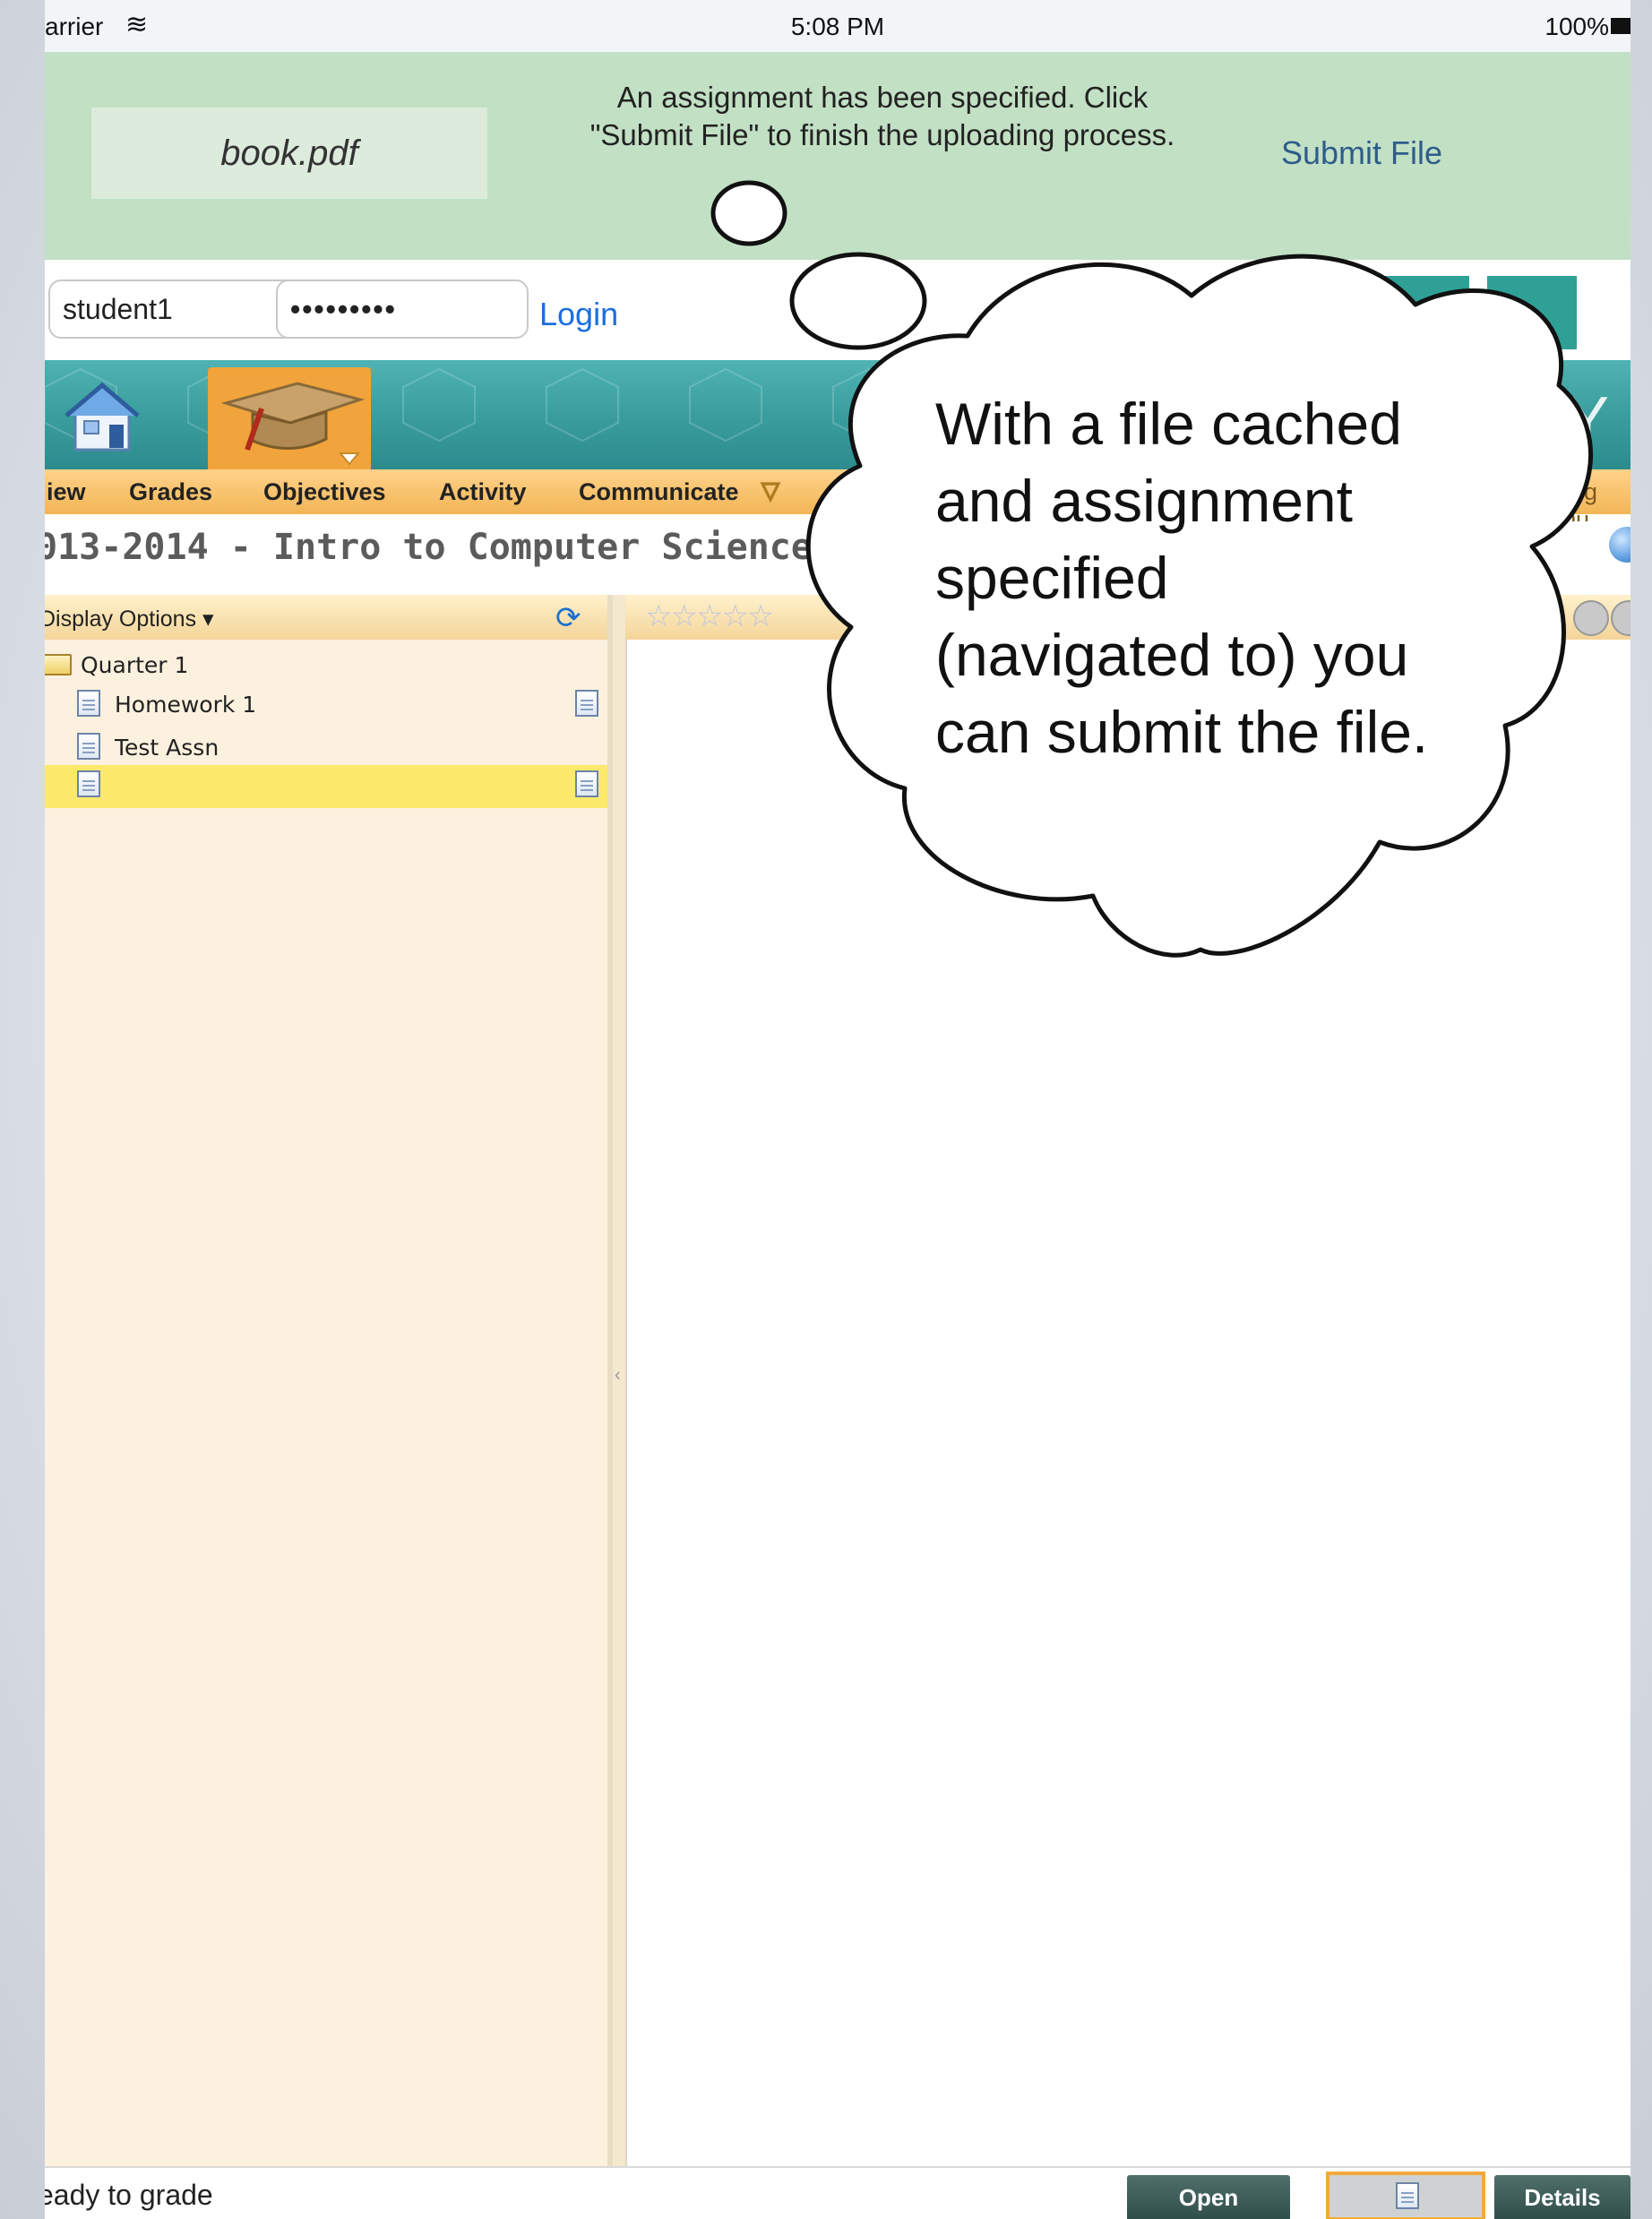  Describe the element at coordinates (483, 492) in the screenshot. I see `nav-item-activity: Activity` at that location.